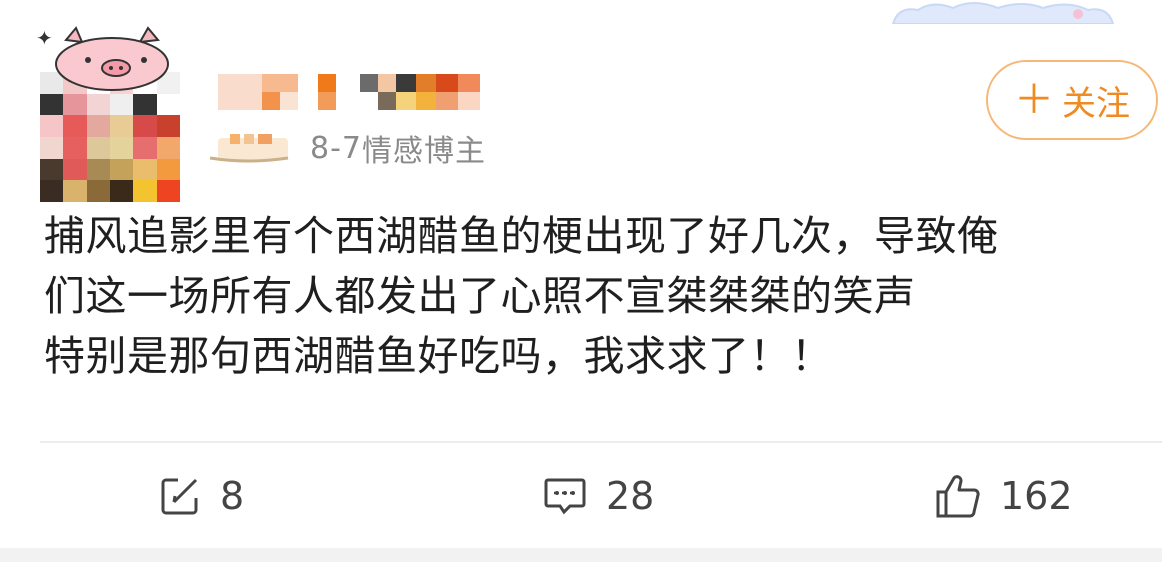  I want to click on username-pixelated, so click(351, 92).